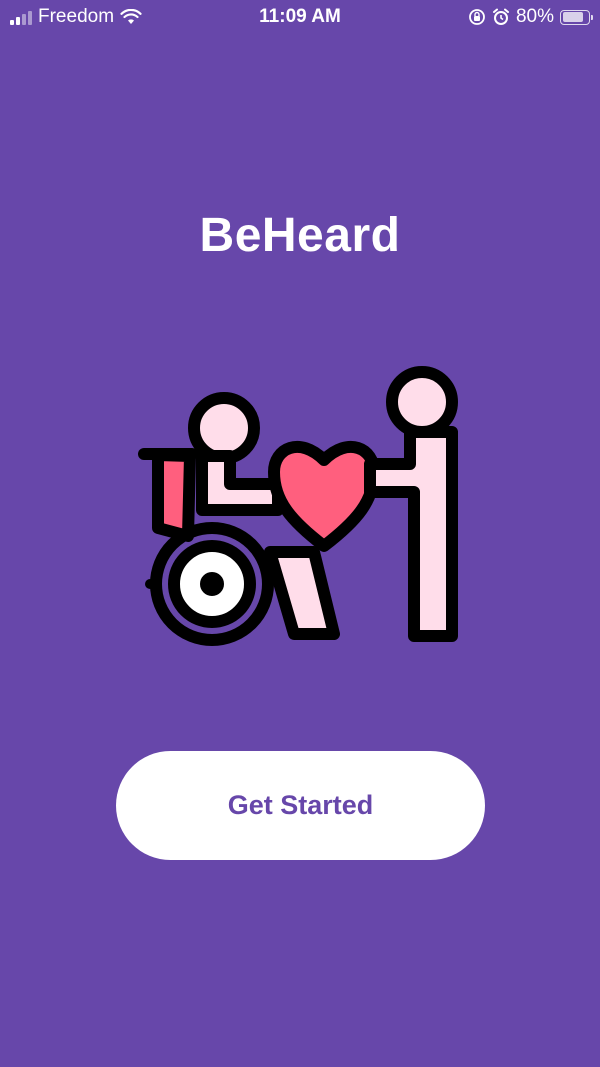 This screenshot has width=600, height=1067. Describe the element at coordinates (298, 506) in the screenshot. I see `wheelchair-caregiver-heart-icon` at that location.